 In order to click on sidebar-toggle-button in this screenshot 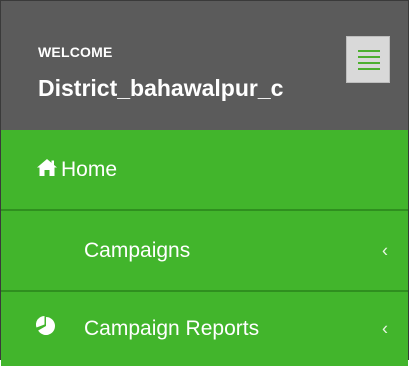, I will do `click(368, 59)`.